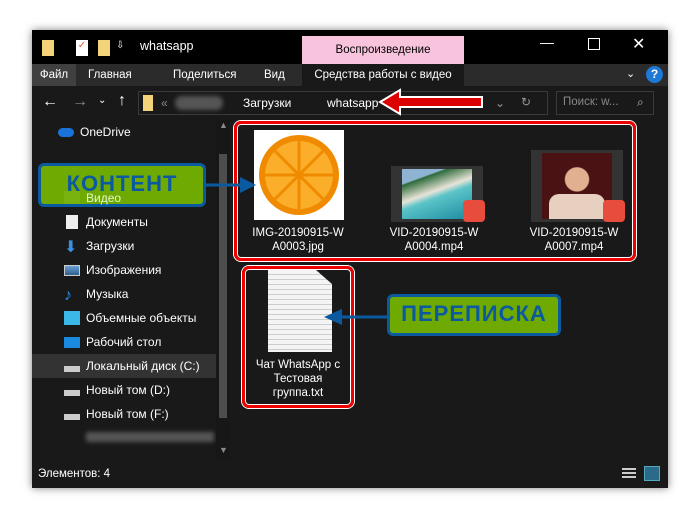  Describe the element at coordinates (640, 102) in the screenshot. I see `search-icon: ⌕` at that location.